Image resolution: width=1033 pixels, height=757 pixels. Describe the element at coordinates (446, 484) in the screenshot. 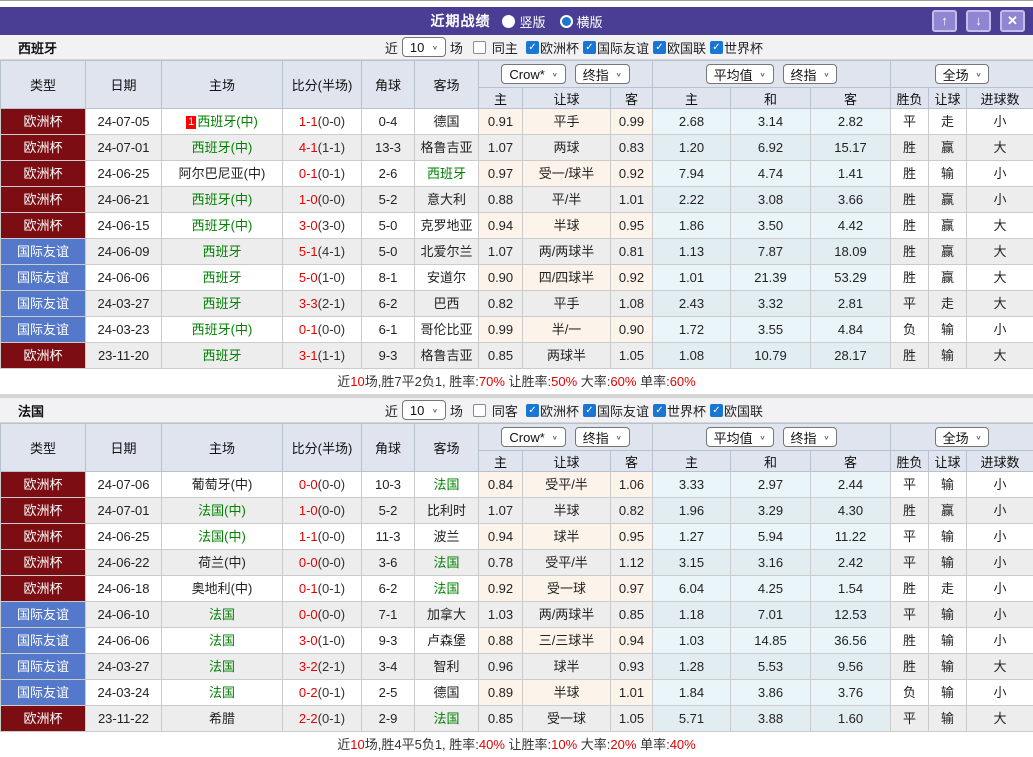

I see `away-team-name: 法国` at that location.